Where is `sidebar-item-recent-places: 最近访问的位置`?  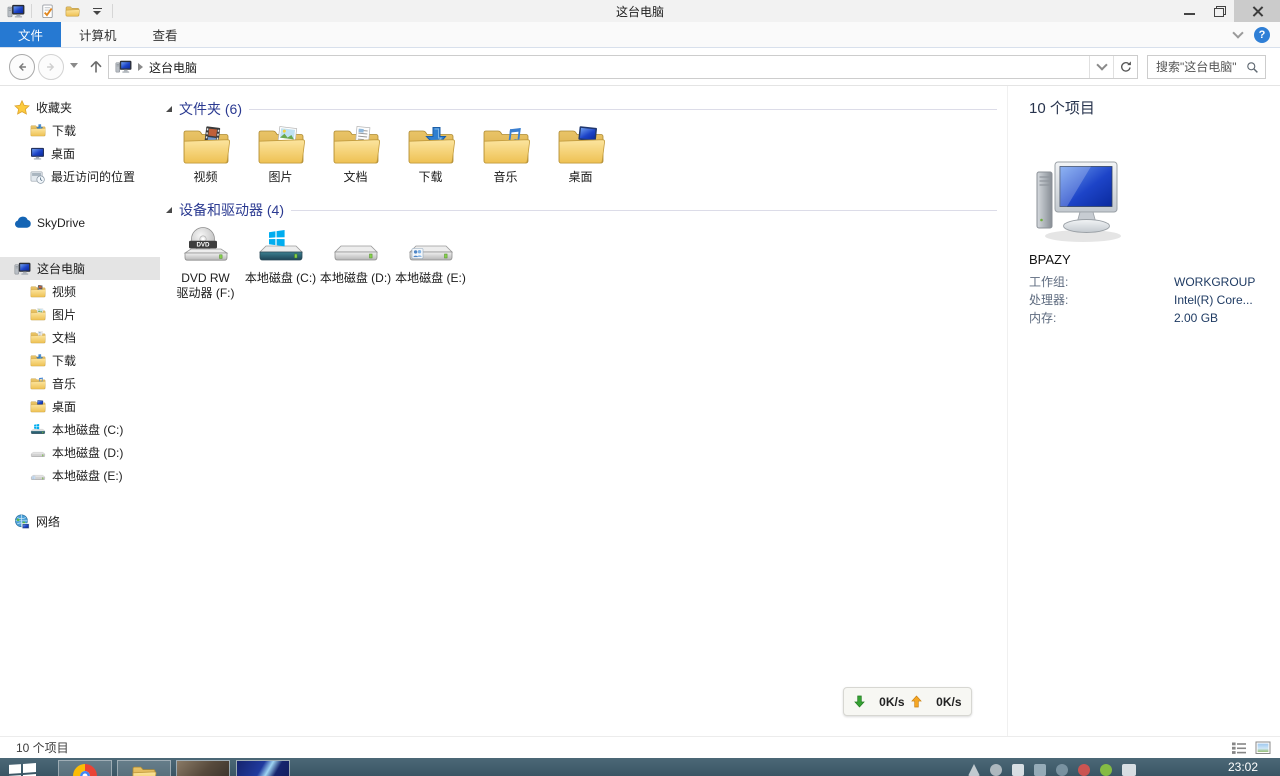 sidebar-item-recent-places: 最近访问的位置 is located at coordinates (80, 176).